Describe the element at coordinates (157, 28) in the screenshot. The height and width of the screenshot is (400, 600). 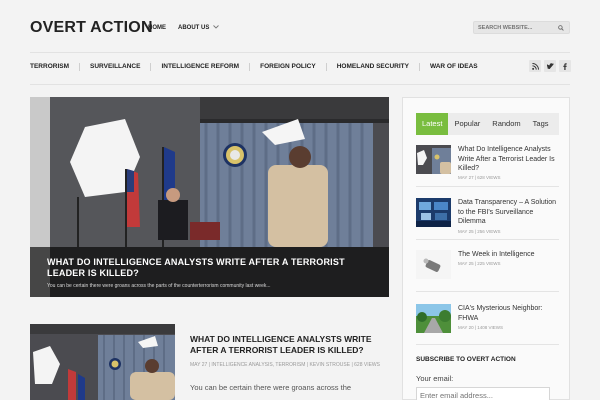
I see `nav-home: HOME` at that location.